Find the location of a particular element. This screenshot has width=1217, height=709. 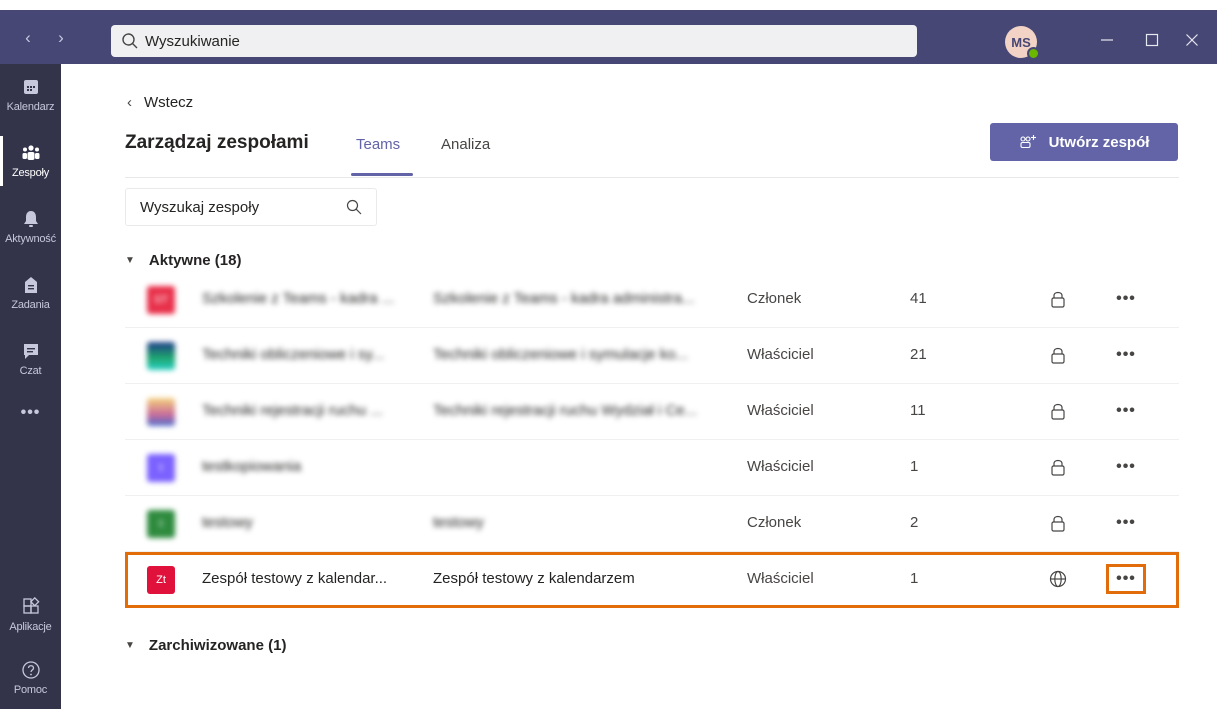

table-row: t testkopiowania Właściciel 1 ••• is located at coordinates (652, 468).